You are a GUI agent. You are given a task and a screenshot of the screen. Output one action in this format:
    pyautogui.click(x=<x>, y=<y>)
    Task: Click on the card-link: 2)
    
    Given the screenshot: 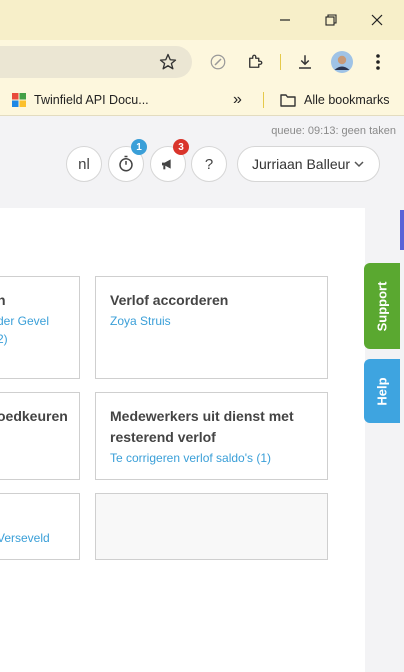 What is the action you would take?
    pyautogui.click(x=4, y=339)
    